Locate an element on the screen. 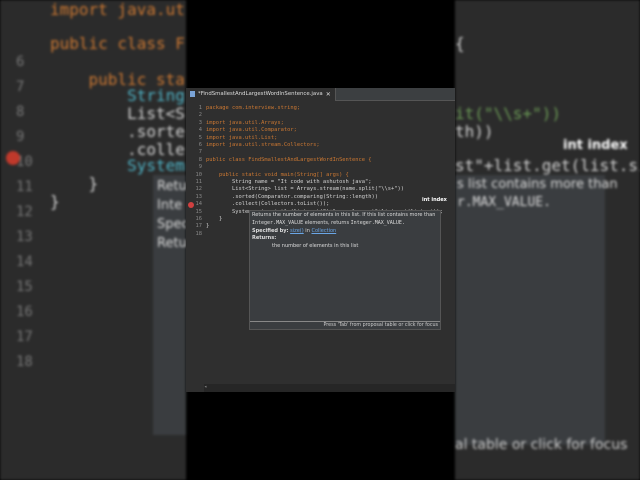  close-icon: ✕ is located at coordinates (328, 94).